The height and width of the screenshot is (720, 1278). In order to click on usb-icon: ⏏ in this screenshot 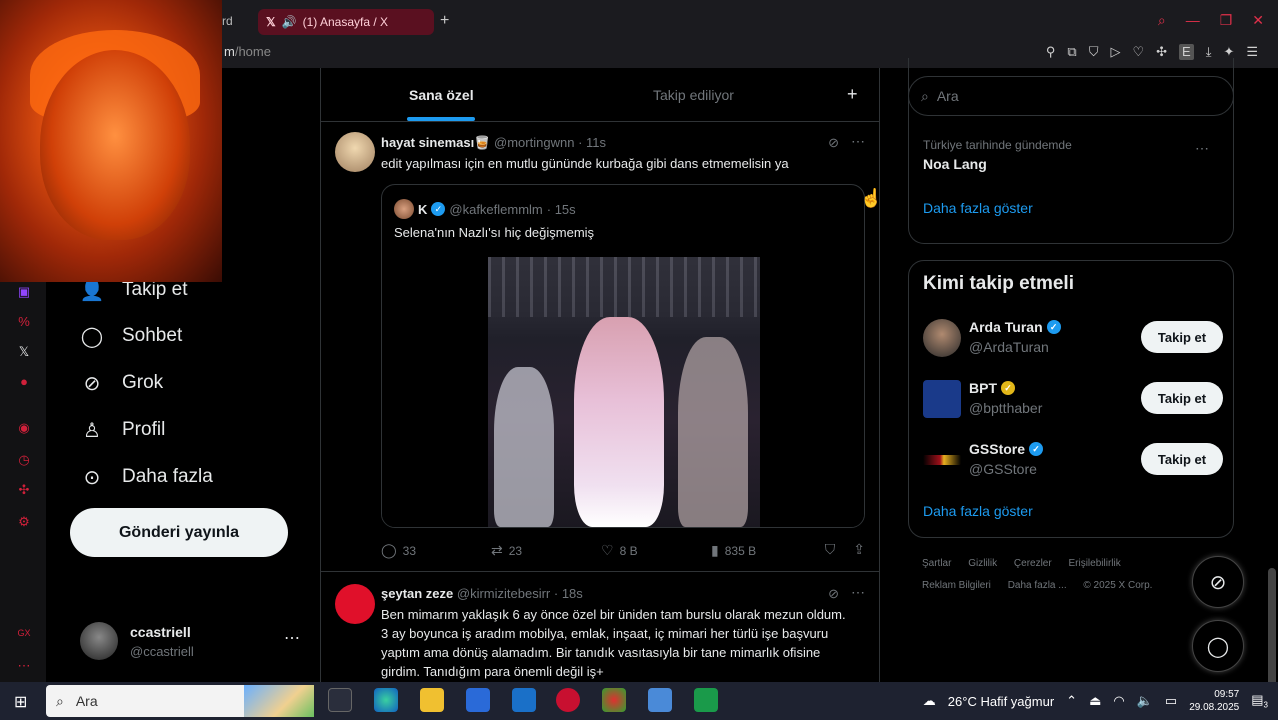, I will do `click(1095, 701)`.